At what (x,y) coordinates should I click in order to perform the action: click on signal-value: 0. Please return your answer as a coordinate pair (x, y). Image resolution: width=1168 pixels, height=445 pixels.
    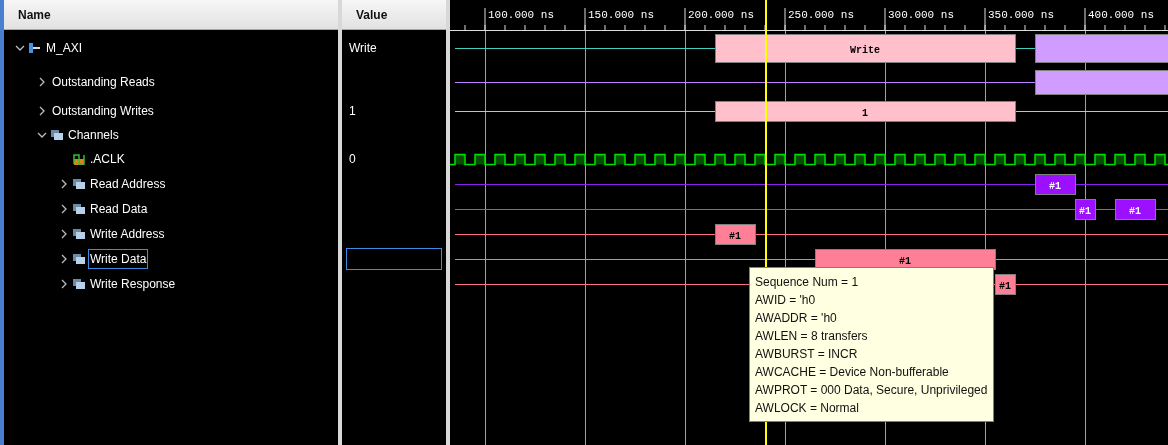
    Looking at the image, I should click on (352, 159).